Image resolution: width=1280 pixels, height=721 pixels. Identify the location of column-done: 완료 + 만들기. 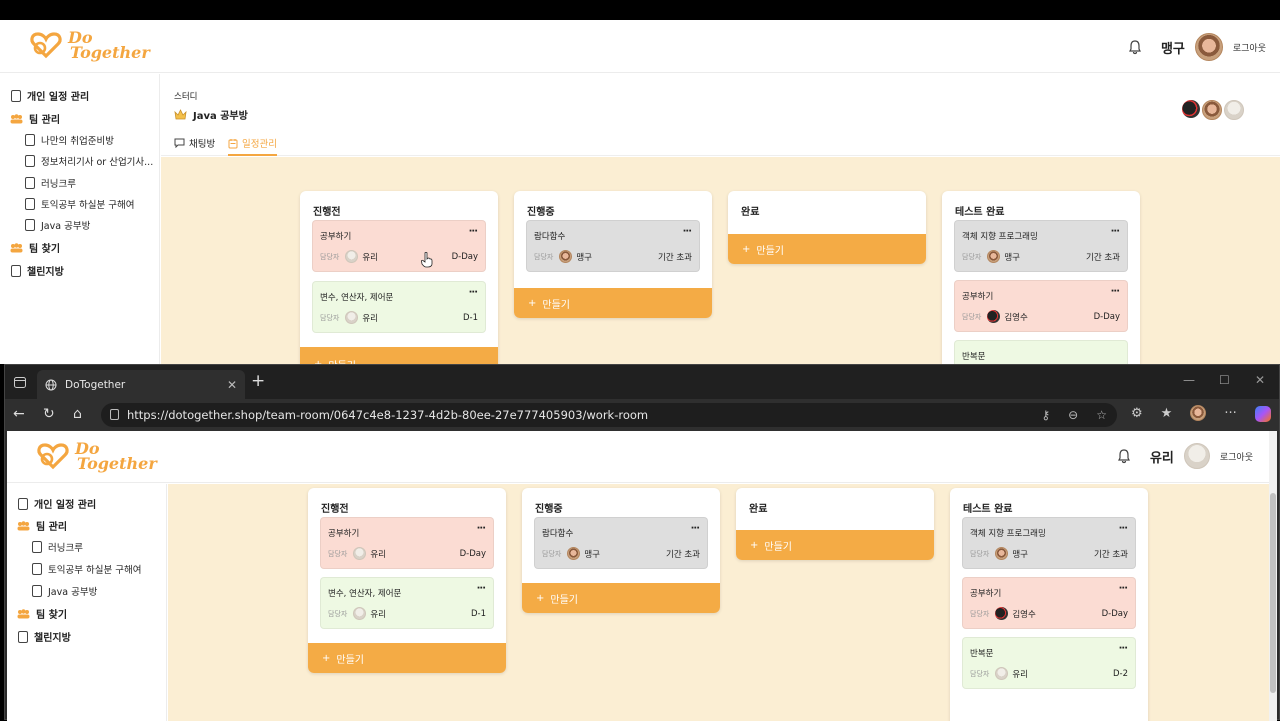
(827, 227).